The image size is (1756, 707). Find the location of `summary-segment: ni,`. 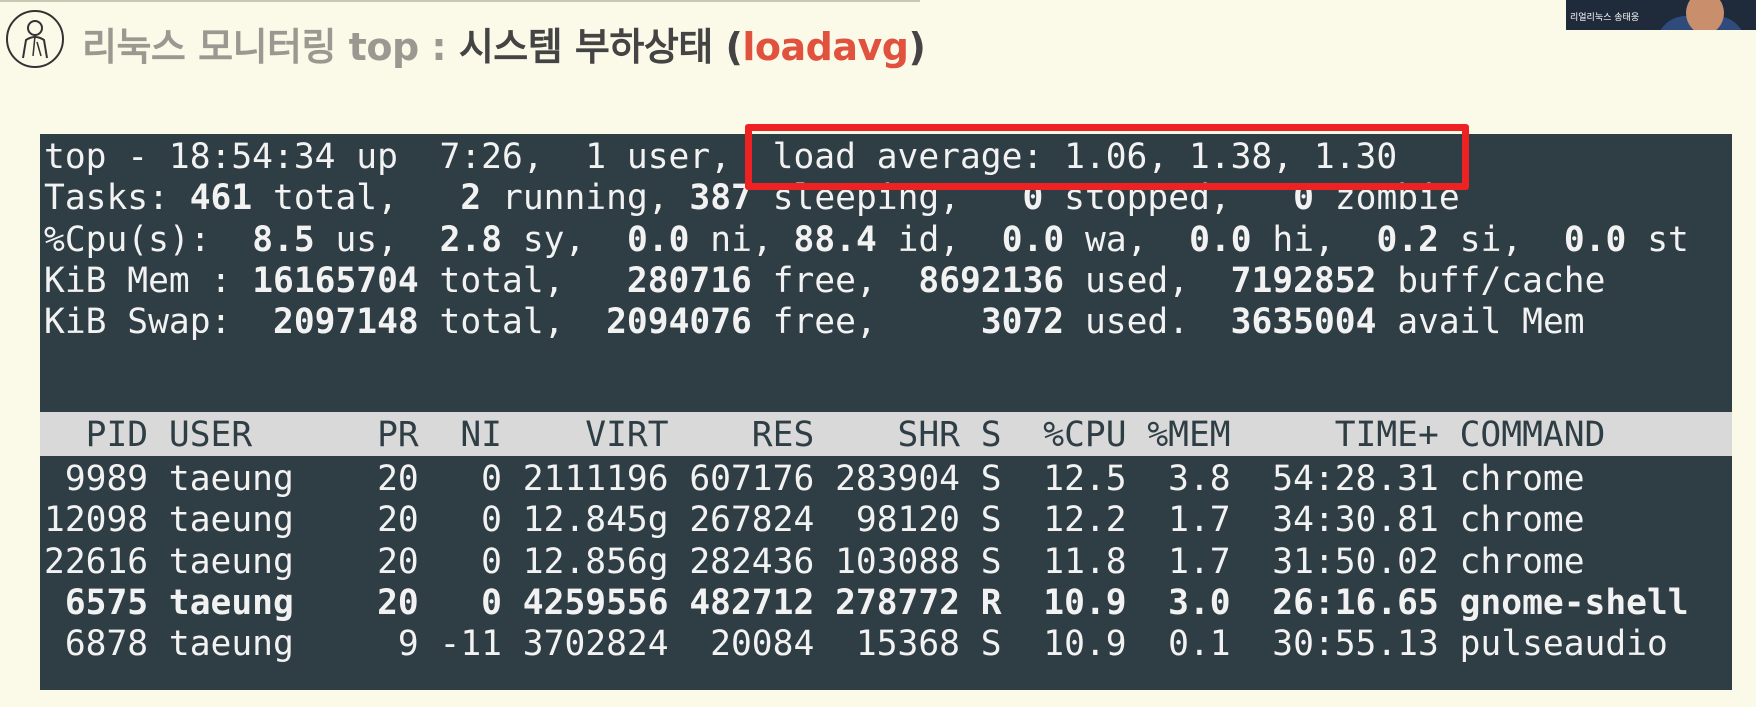

summary-segment: ni, is located at coordinates (741, 239).